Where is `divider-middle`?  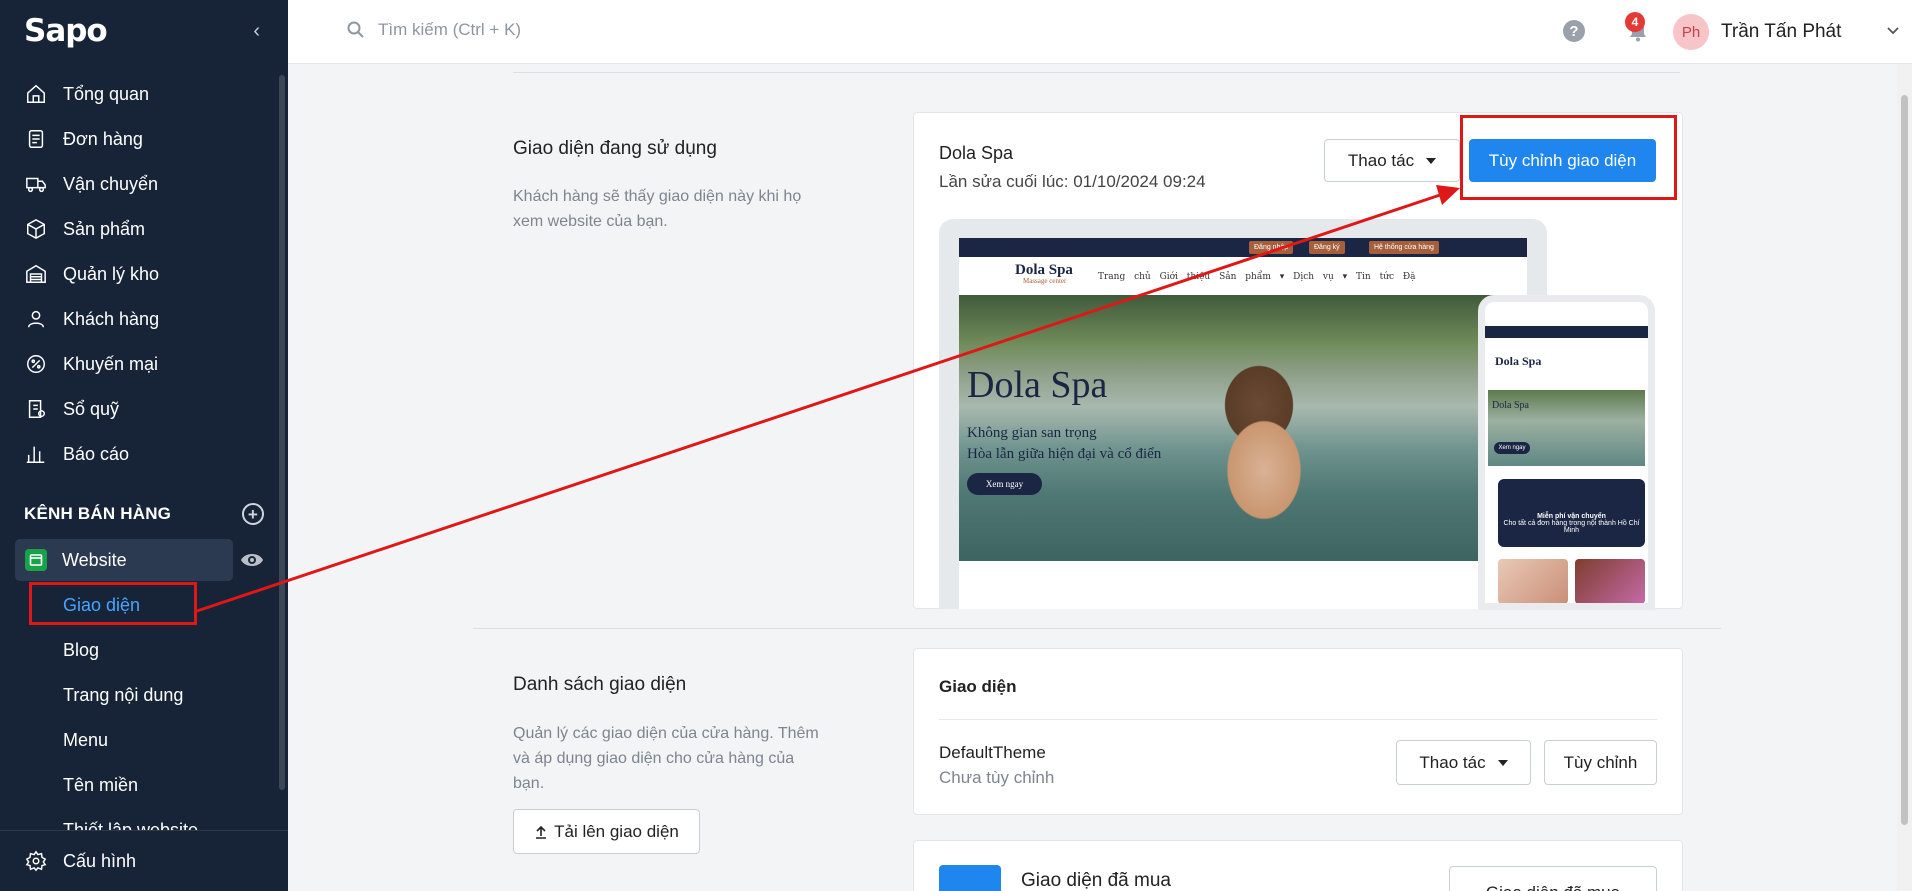 divider-middle is located at coordinates (1097, 628).